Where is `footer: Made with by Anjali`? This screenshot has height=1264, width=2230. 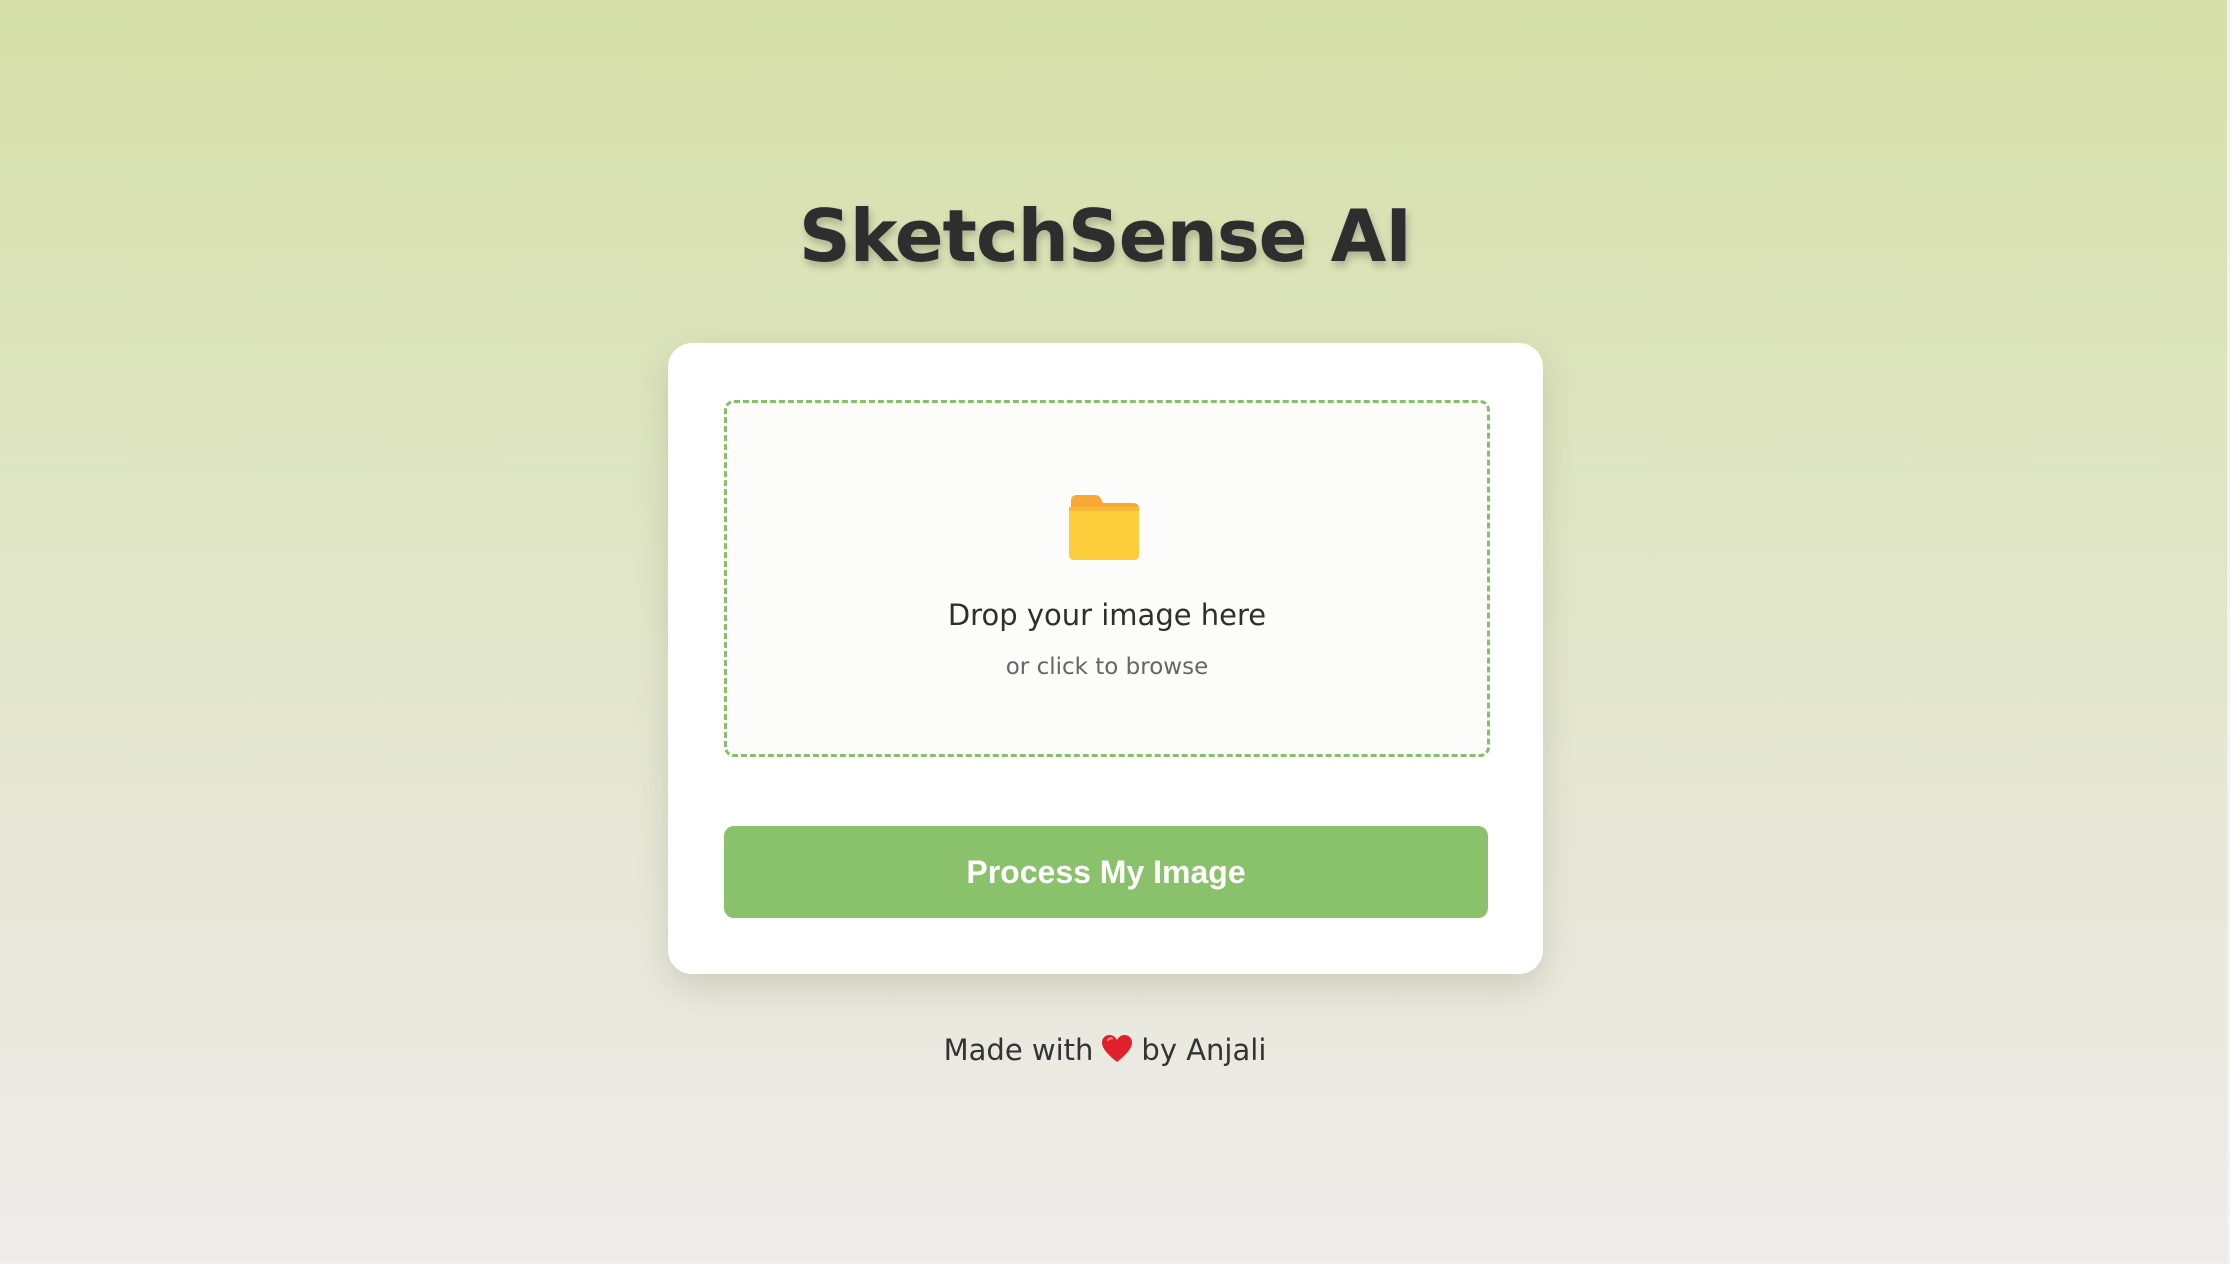
footer: Made with by Anjali is located at coordinates (1105, 1050).